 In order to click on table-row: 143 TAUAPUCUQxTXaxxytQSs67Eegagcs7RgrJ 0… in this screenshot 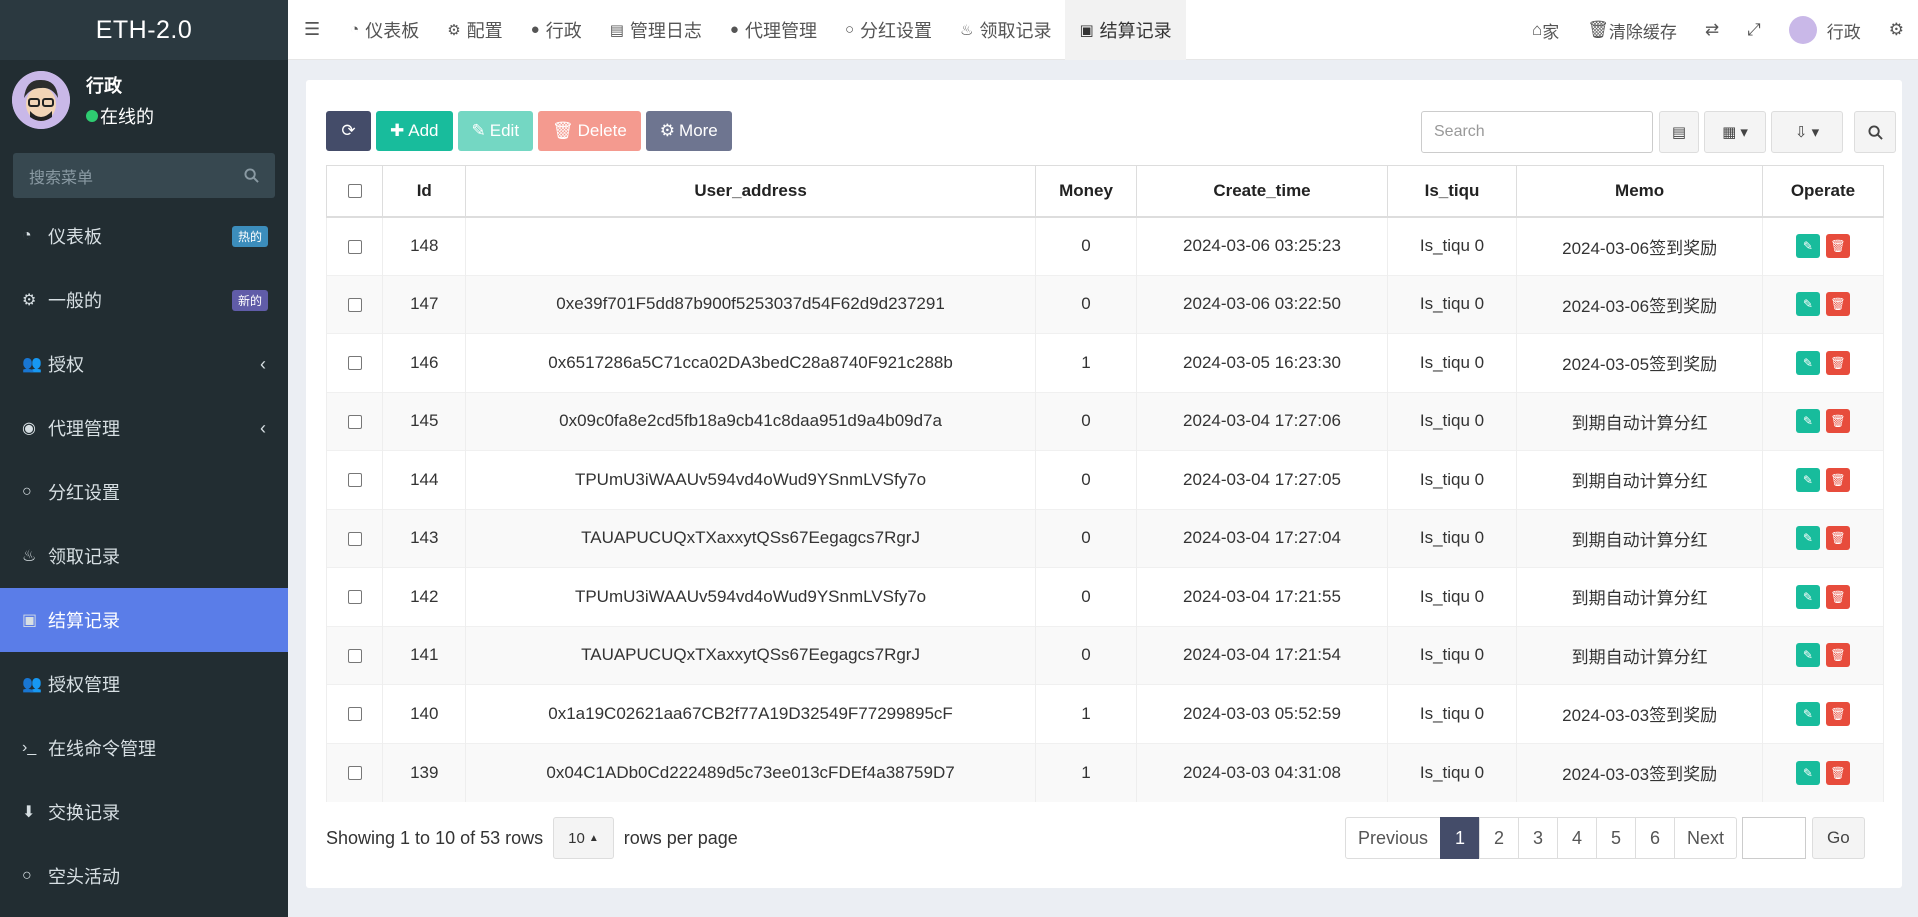, I will do `click(1105, 538)`.